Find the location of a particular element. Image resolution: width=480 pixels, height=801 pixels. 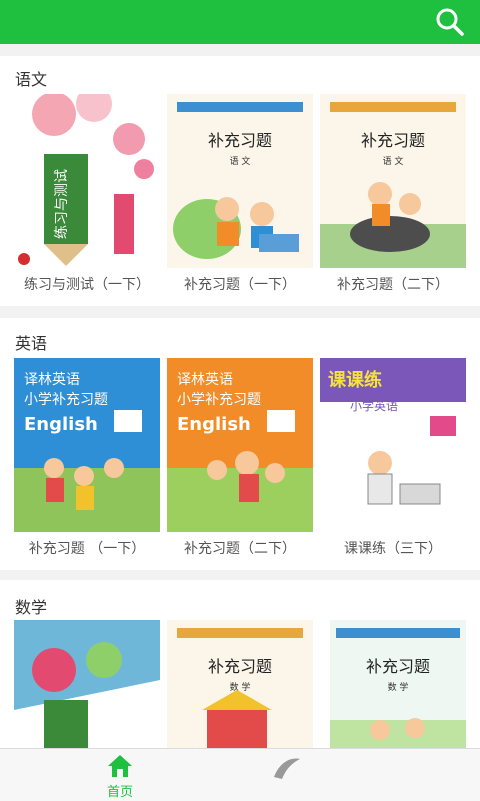

book-cover: 课课练 小学英语 is located at coordinates (393, 445).